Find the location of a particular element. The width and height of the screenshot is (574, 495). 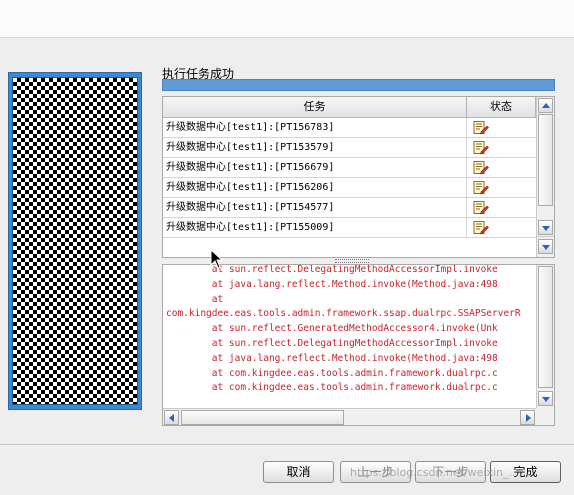

arrow-right-icon is located at coordinates (528, 418).